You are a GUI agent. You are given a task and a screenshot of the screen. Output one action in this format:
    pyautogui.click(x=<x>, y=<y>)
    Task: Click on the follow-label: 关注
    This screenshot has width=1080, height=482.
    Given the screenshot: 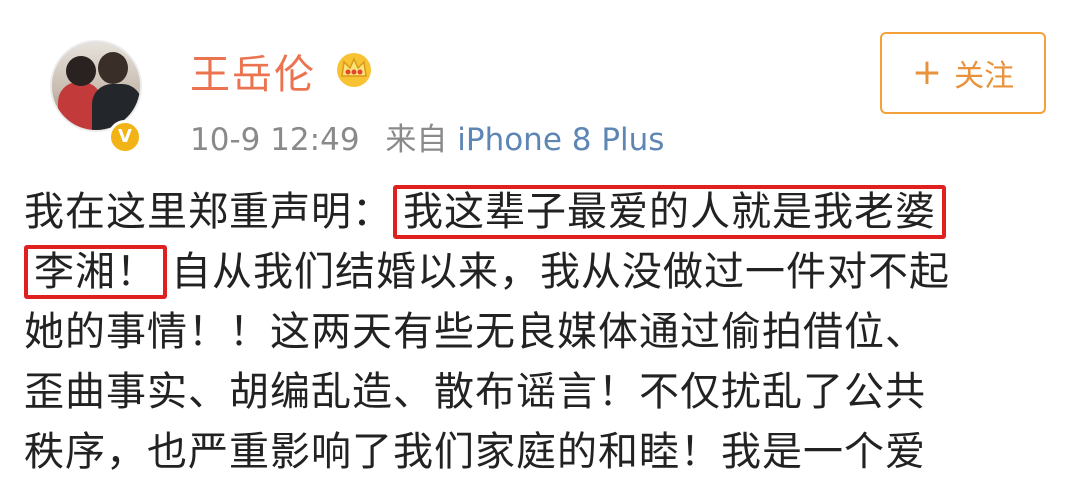 What is the action you would take?
    pyautogui.click(x=984, y=76)
    